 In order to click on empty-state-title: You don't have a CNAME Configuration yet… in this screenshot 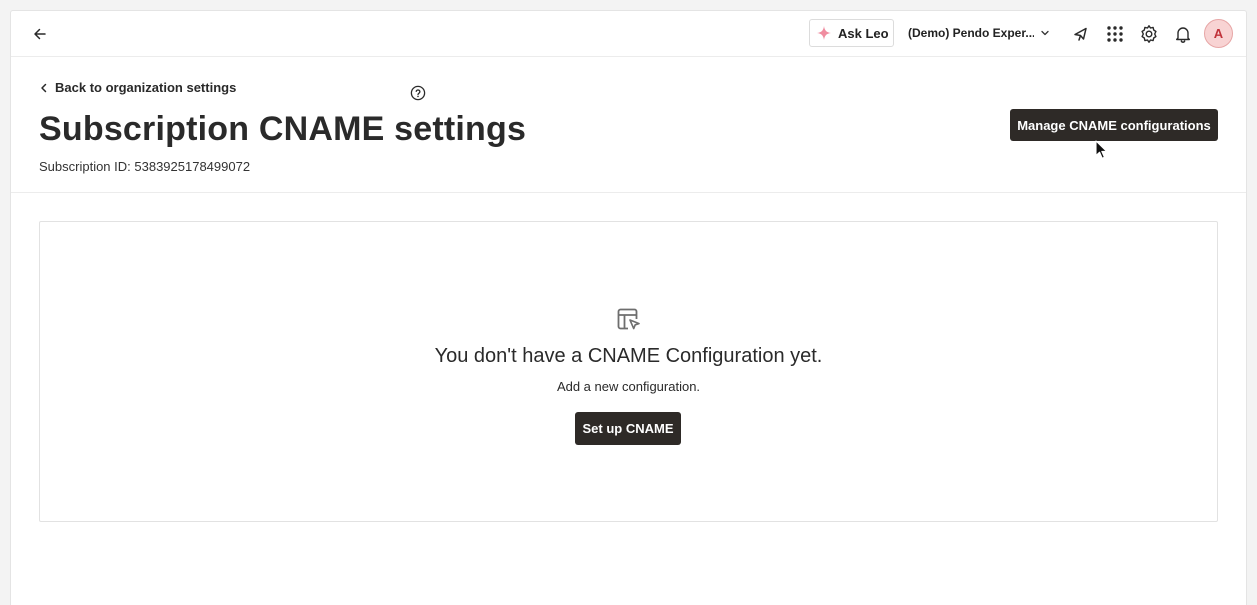, I will do `click(628, 356)`.